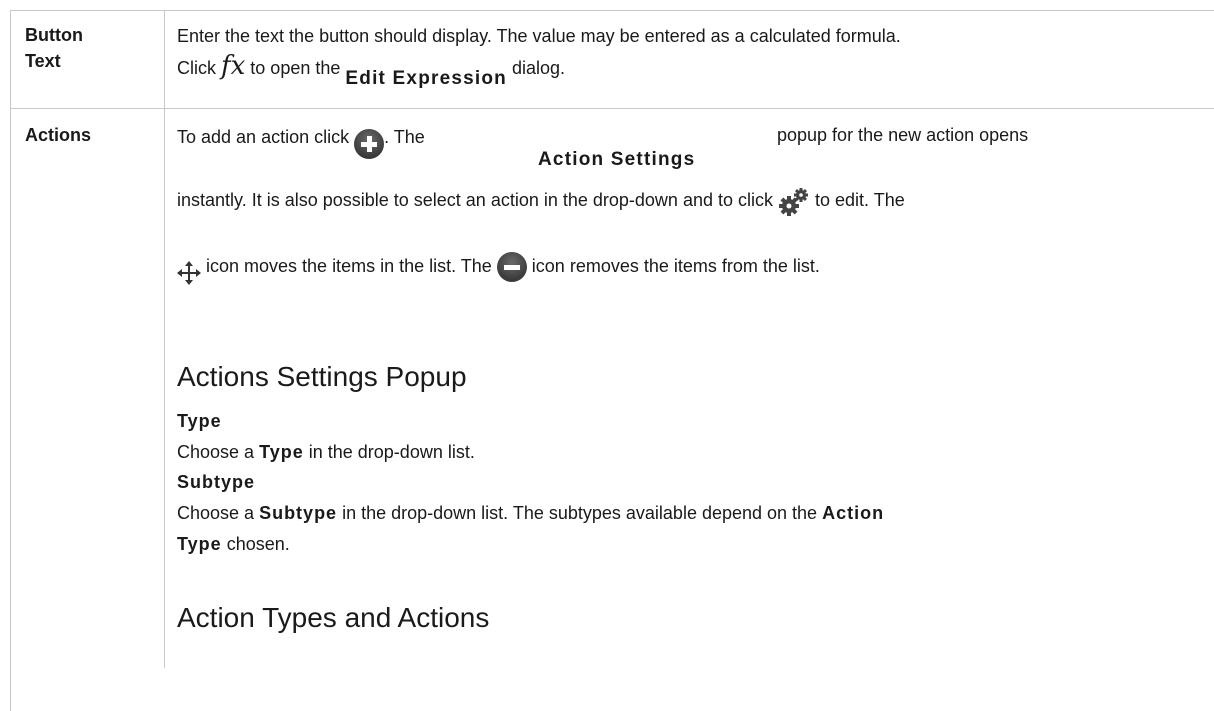 The height and width of the screenshot is (711, 1214). Describe the element at coordinates (322, 376) in the screenshot. I see `section-heading: Actions Settings Popup` at that location.